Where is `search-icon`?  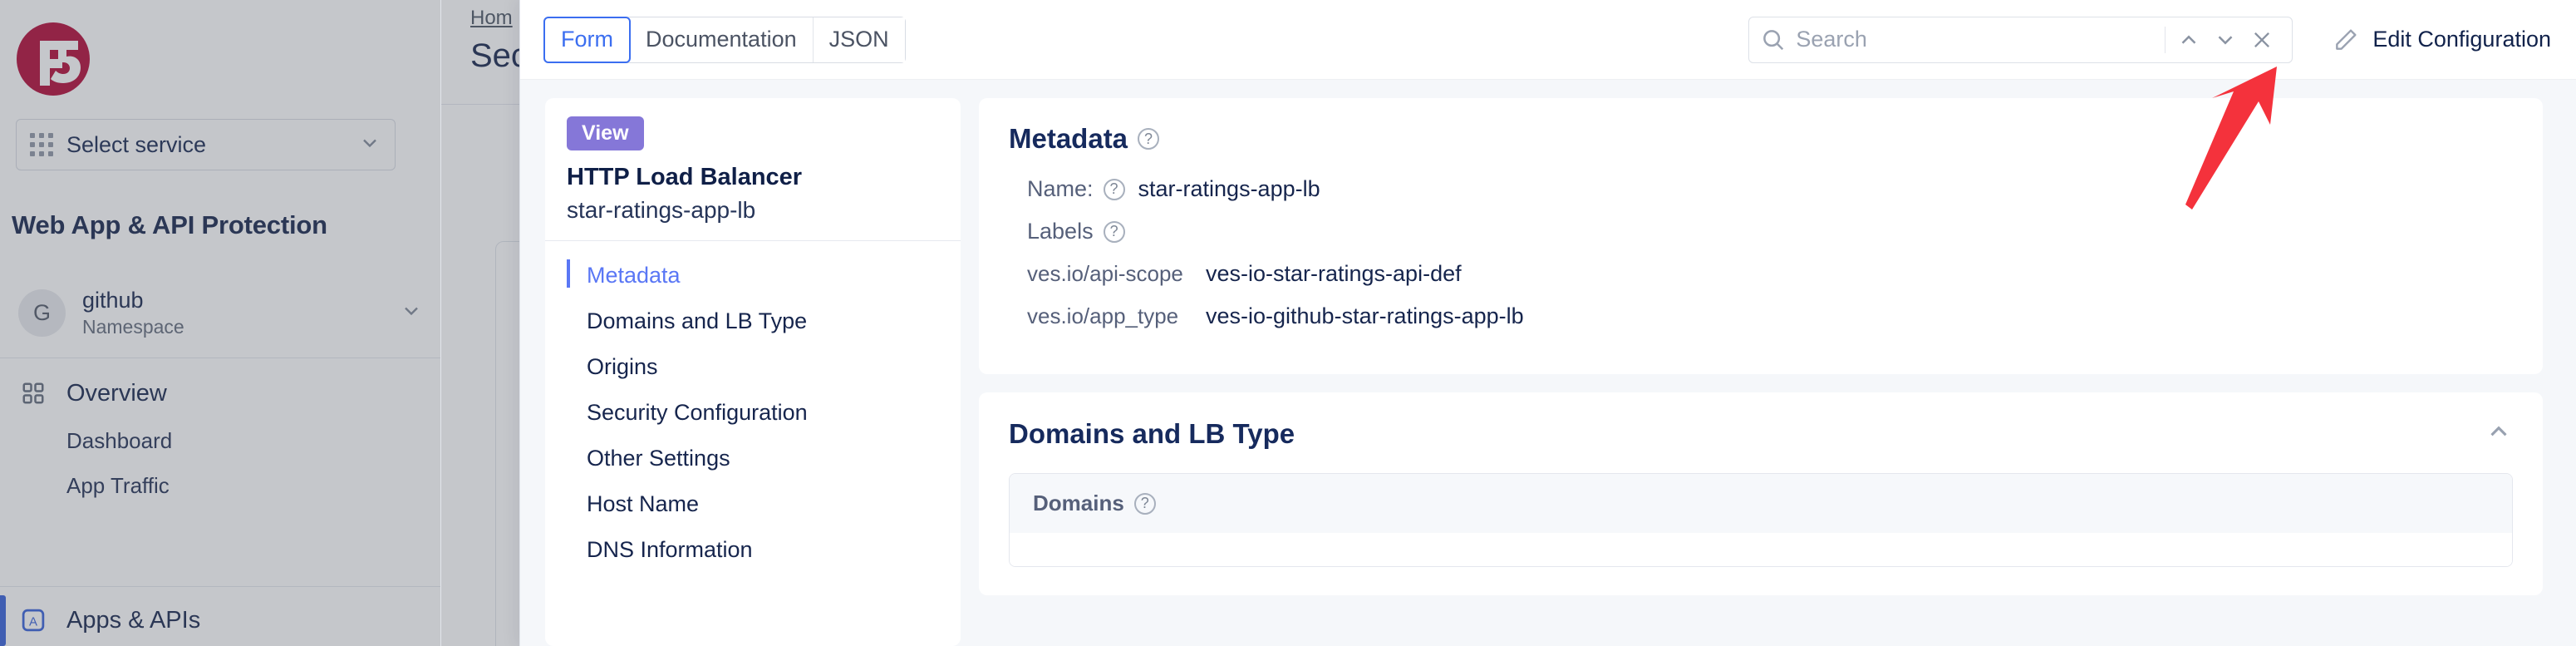 search-icon is located at coordinates (1773, 39).